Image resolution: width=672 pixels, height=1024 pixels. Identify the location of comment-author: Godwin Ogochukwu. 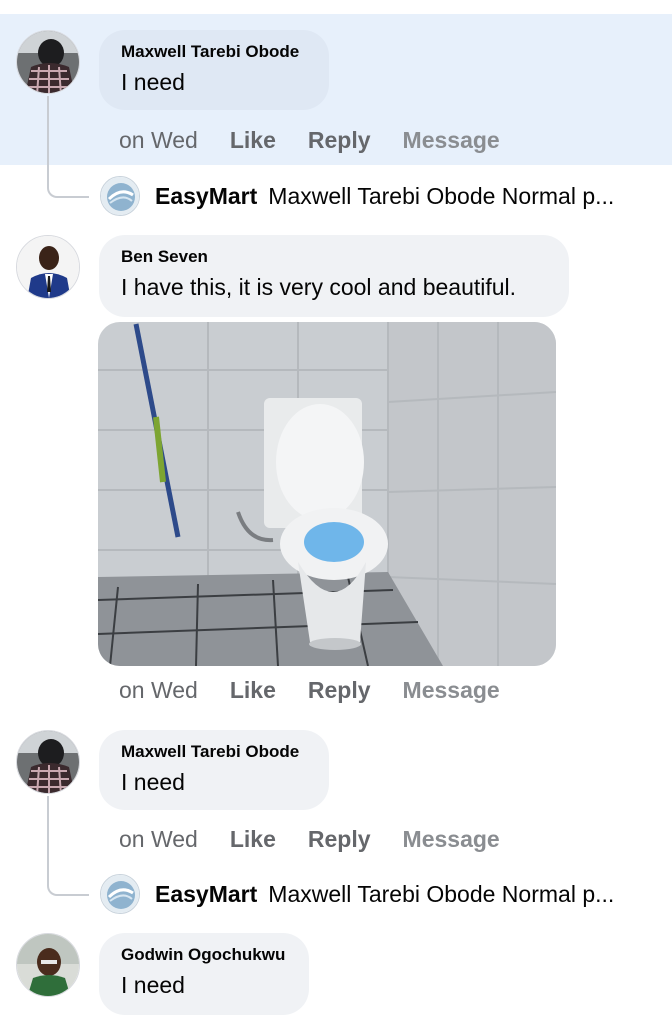
(204, 955).